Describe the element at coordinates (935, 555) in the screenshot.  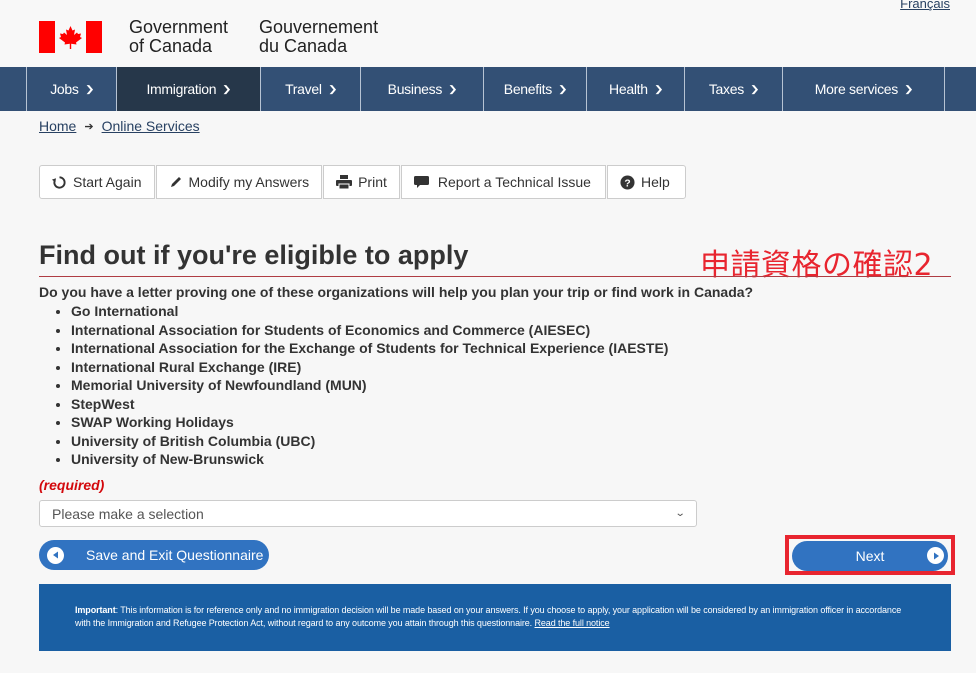
I see `circle-right-icon` at that location.